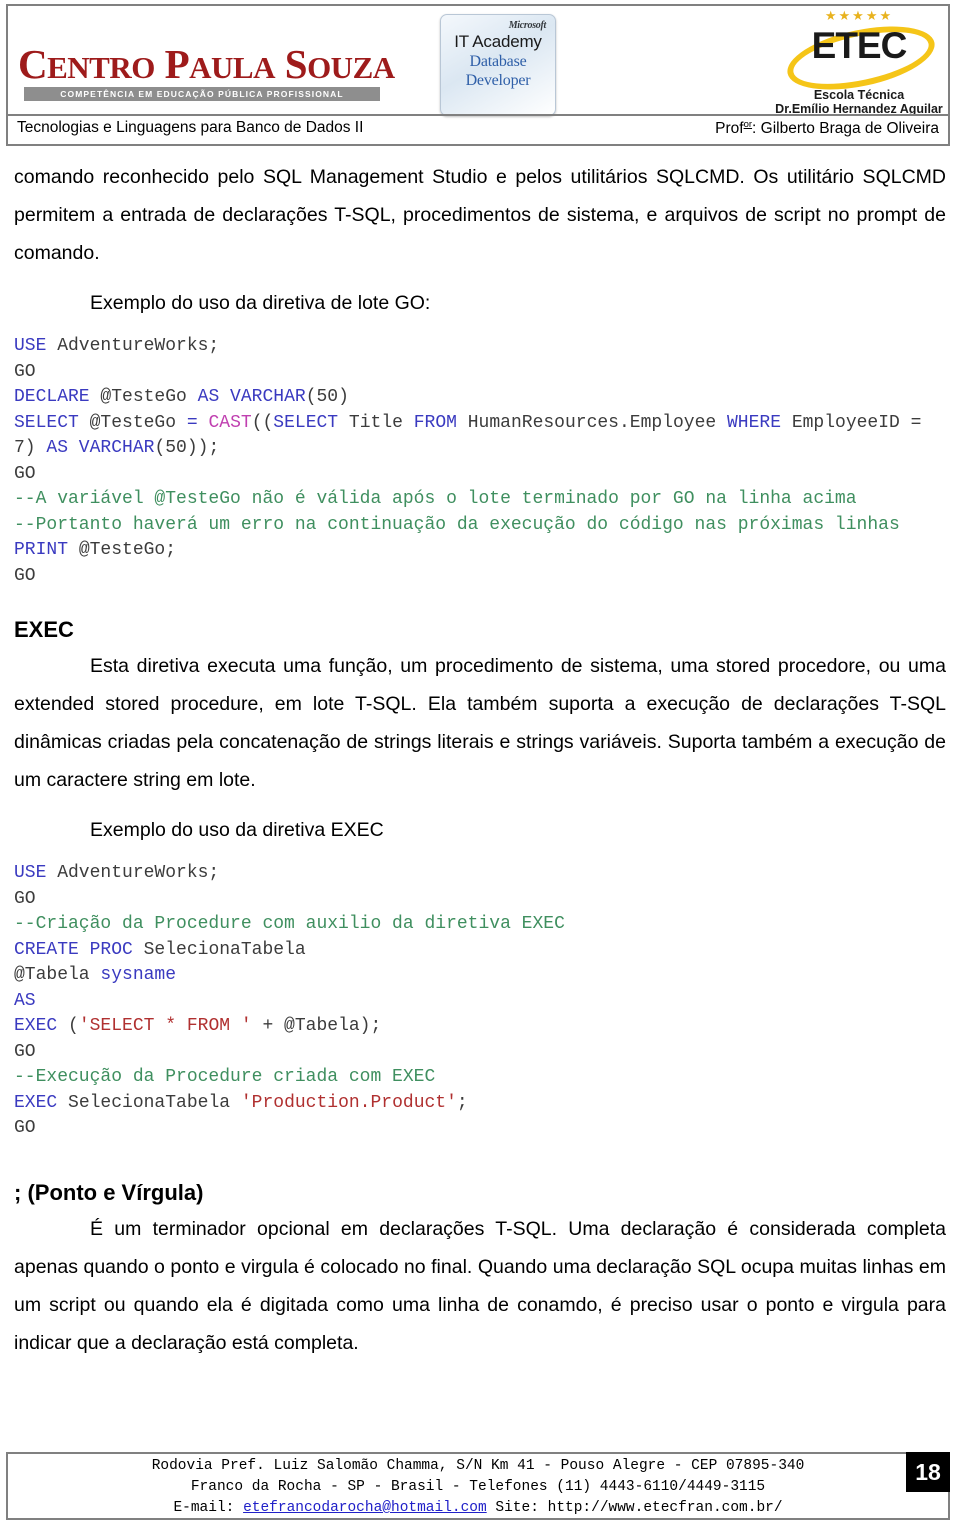 Image resolution: width=960 pixels, height=1525 pixels. Describe the element at coordinates (225, 1077) in the screenshot. I see `code-token: --Execução da Procedure criada com EXEC` at that location.